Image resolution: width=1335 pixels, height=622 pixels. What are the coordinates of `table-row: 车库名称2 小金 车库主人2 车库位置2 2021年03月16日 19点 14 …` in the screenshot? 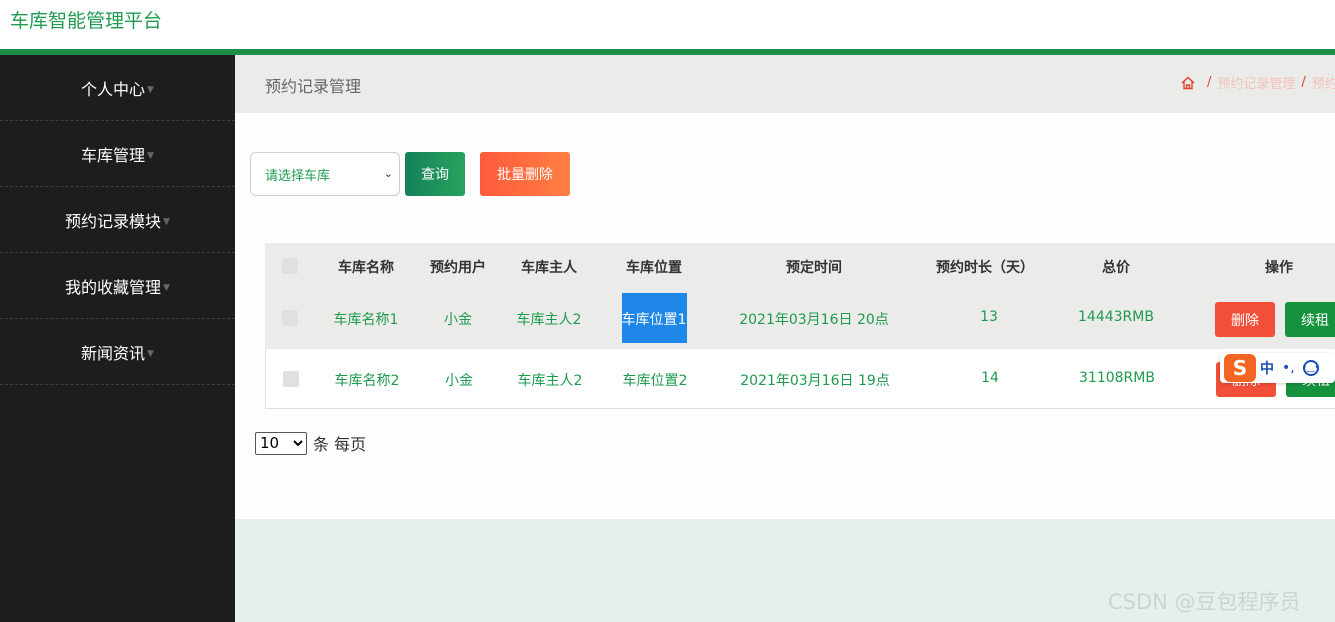 It's located at (800, 379).